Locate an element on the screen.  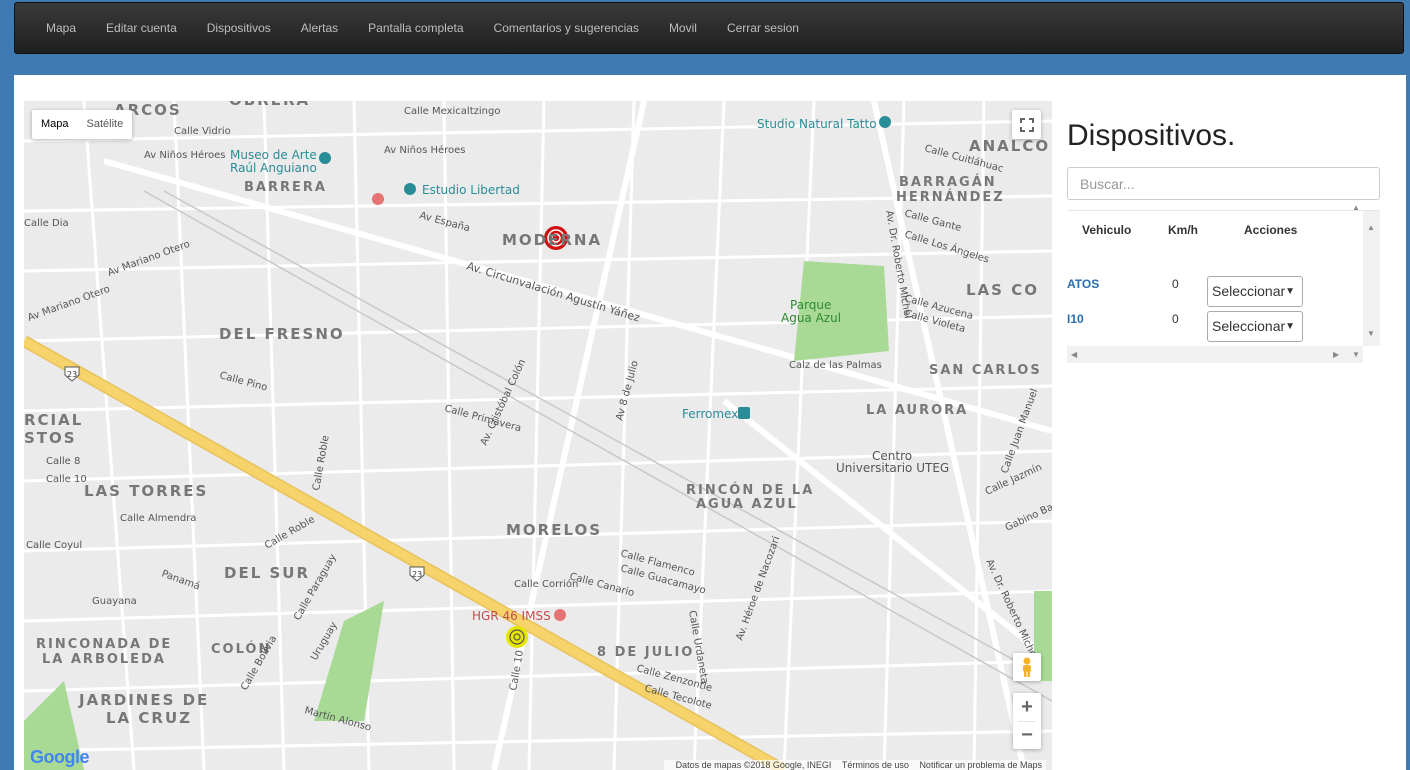
map-type-control: Mapa Satélite is located at coordinates (82, 124).